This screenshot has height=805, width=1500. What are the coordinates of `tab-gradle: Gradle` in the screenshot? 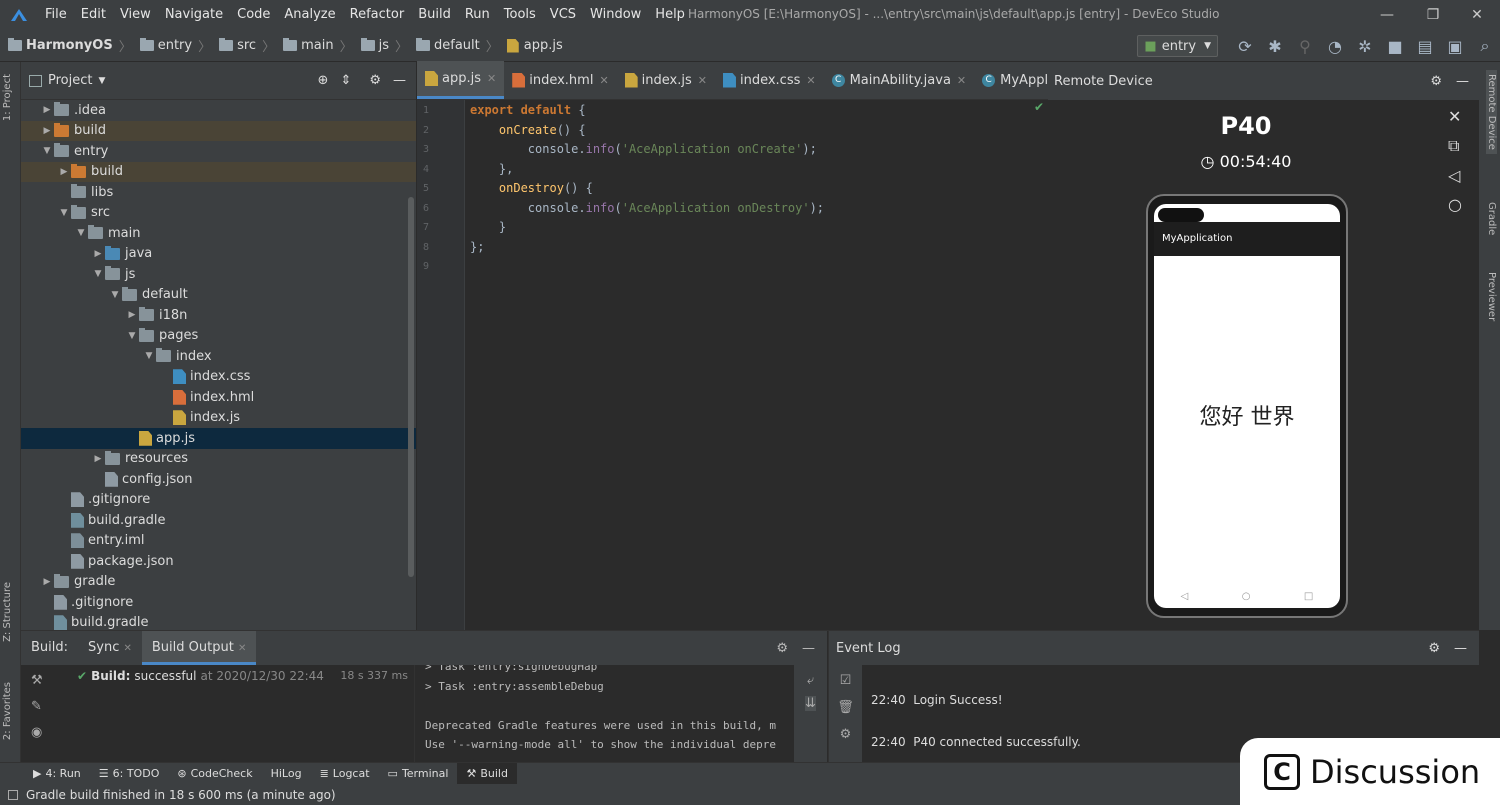 It's located at (1491, 218).